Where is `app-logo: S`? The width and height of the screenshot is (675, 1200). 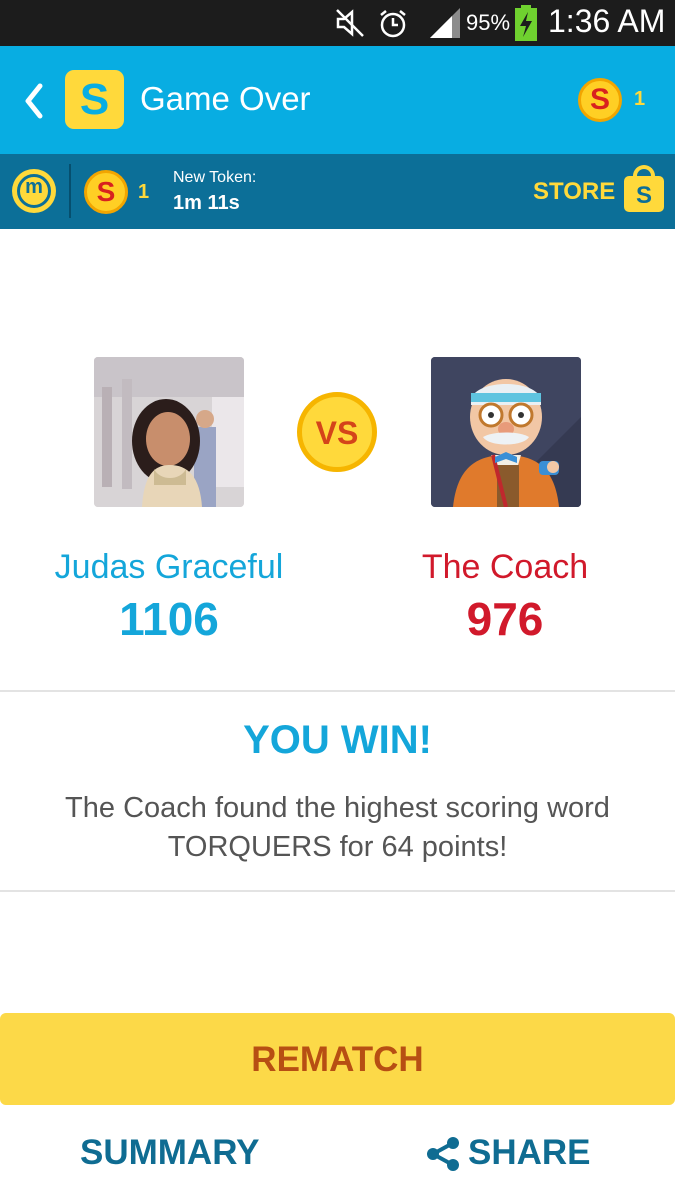
app-logo: S is located at coordinates (94, 99).